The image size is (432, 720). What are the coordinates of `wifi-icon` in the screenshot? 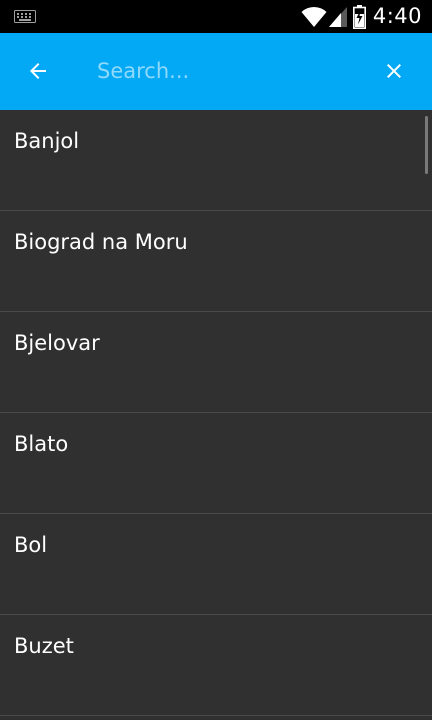 It's located at (314, 16).